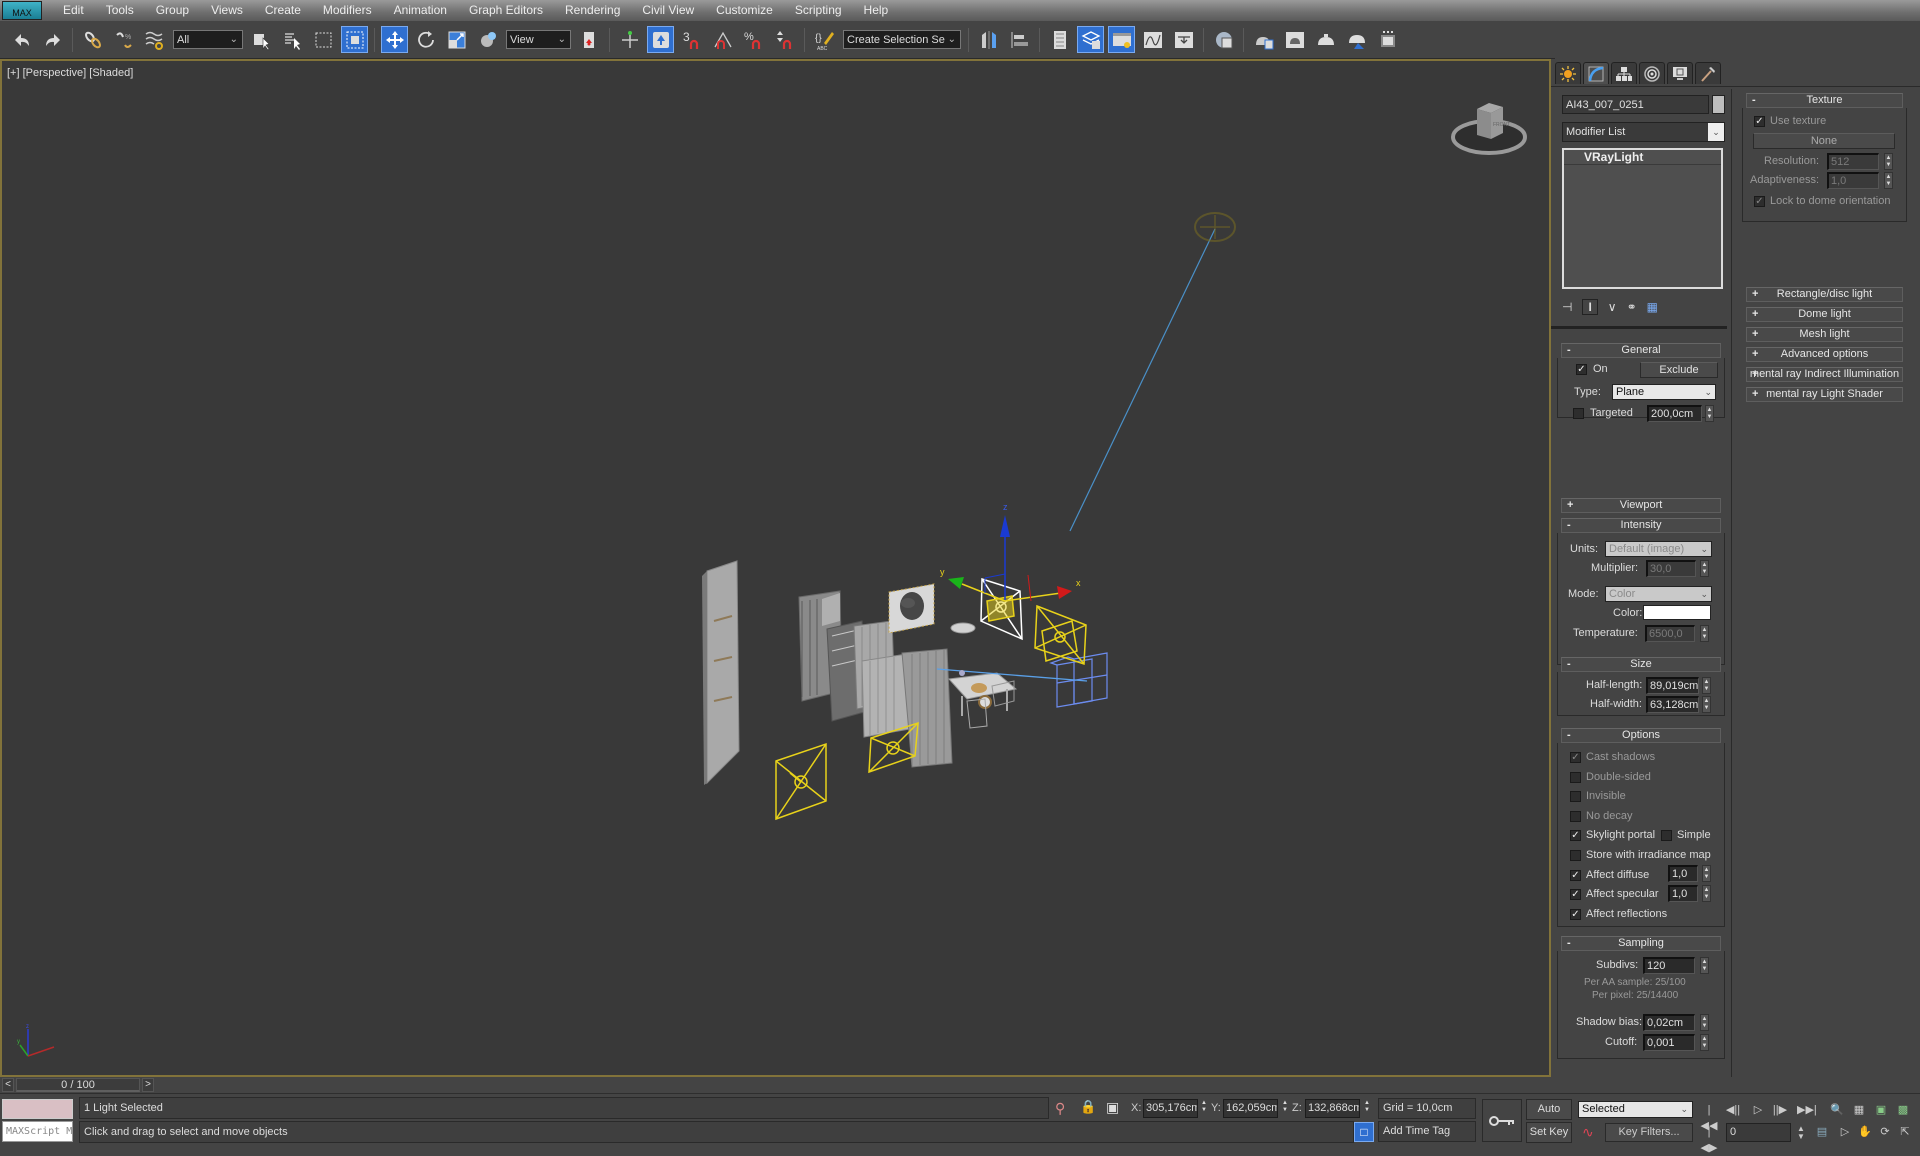  Describe the element at coordinates (1824, 141) in the screenshot. I see `texture-map-button: None` at that location.